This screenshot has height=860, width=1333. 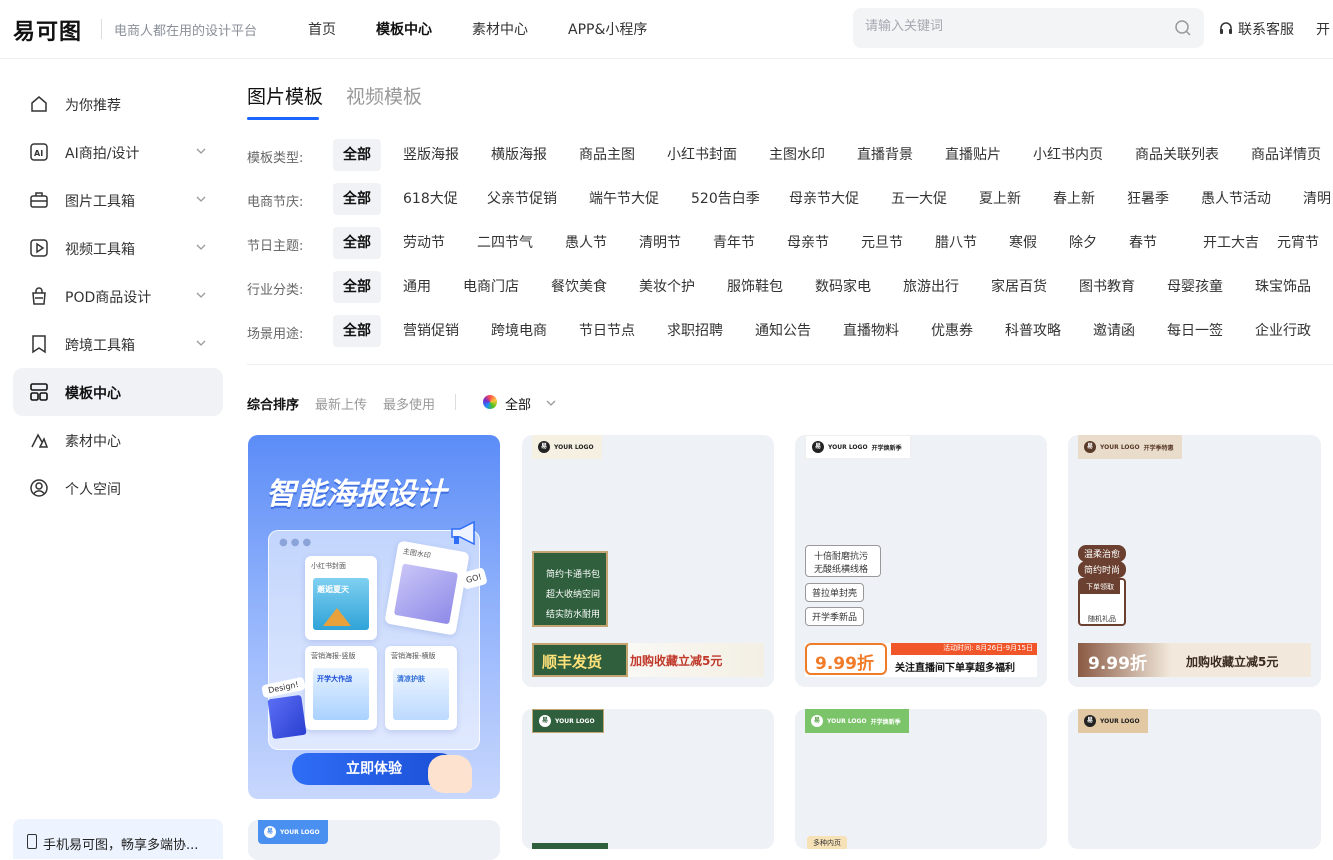 I want to click on sidebar-item-image-tools: 图片工具箱, so click(x=118, y=200).